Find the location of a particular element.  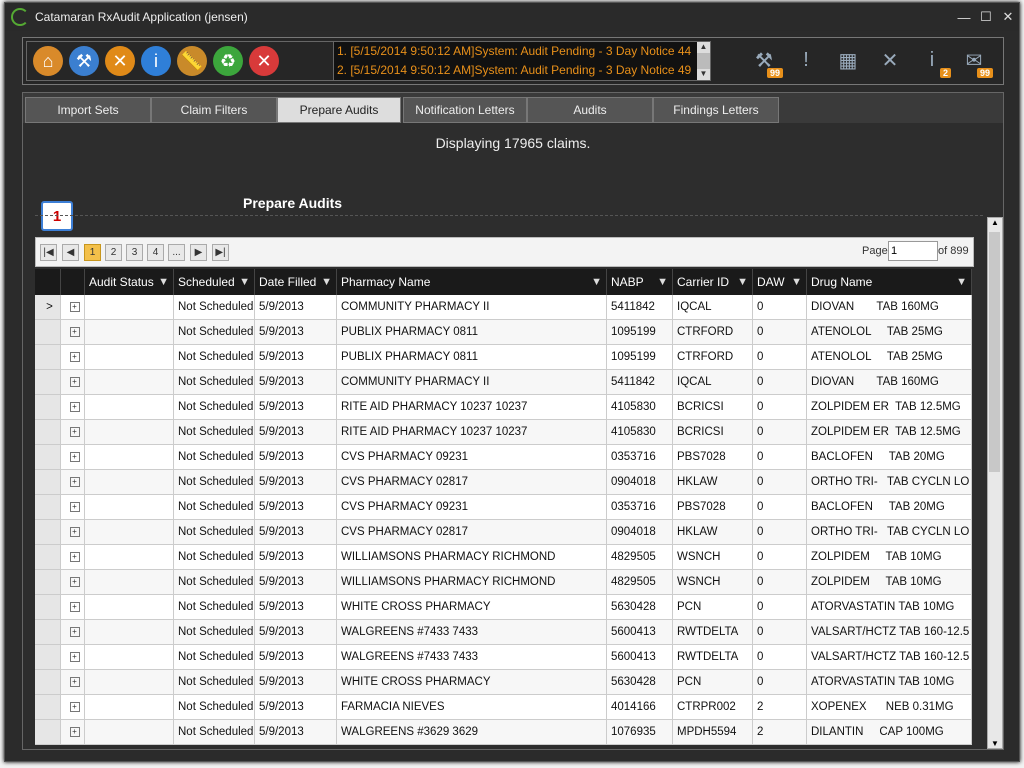

next-page-button: ▶ is located at coordinates (198, 252).